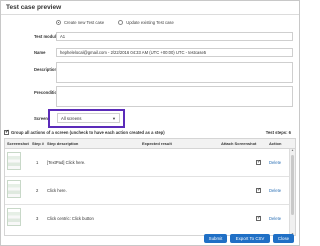 The height and width of the screenshot is (246, 320). I want to click on table-row: 3 Click centric: Click button Delete, so click(147, 220).